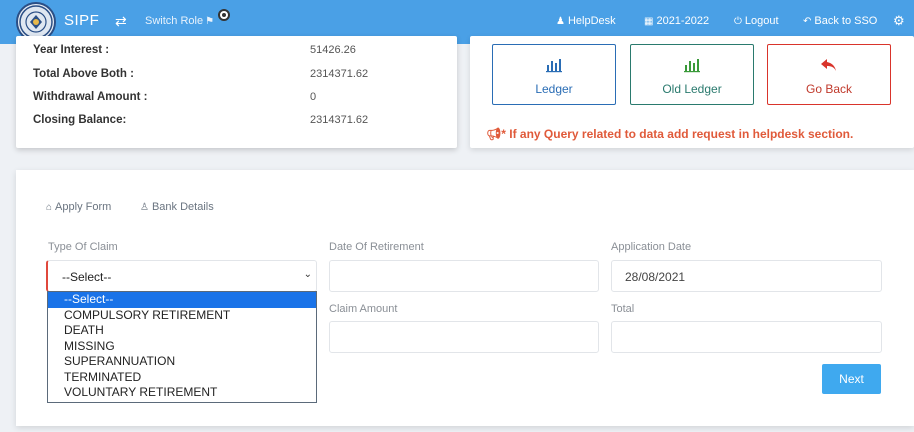 This screenshot has width=914, height=432. I want to click on dropdown-option: MISSING, so click(182, 347).